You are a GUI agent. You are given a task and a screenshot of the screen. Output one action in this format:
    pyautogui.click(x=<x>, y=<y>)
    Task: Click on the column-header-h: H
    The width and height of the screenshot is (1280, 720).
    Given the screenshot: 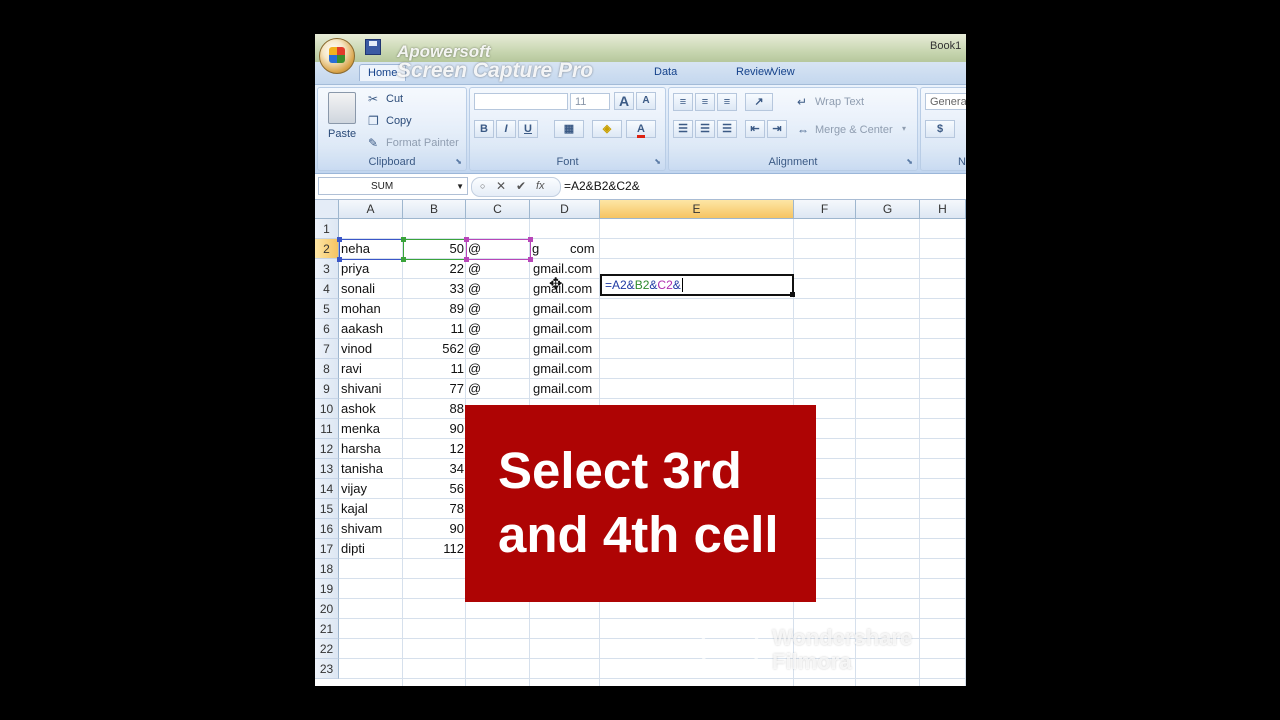 What is the action you would take?
    pyautogui.click(x=943, y=209)
    